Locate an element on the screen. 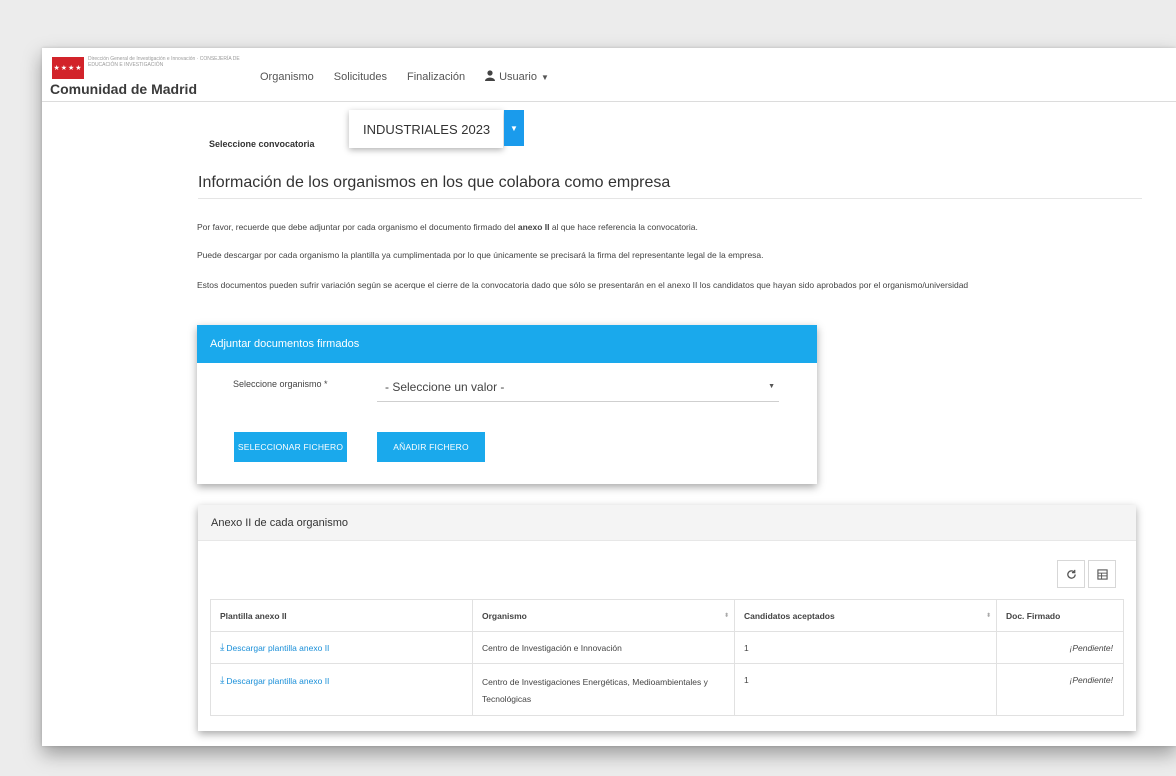 This screenshot has width=1176, height=776. section-divider is located at coordinates (670, 198).